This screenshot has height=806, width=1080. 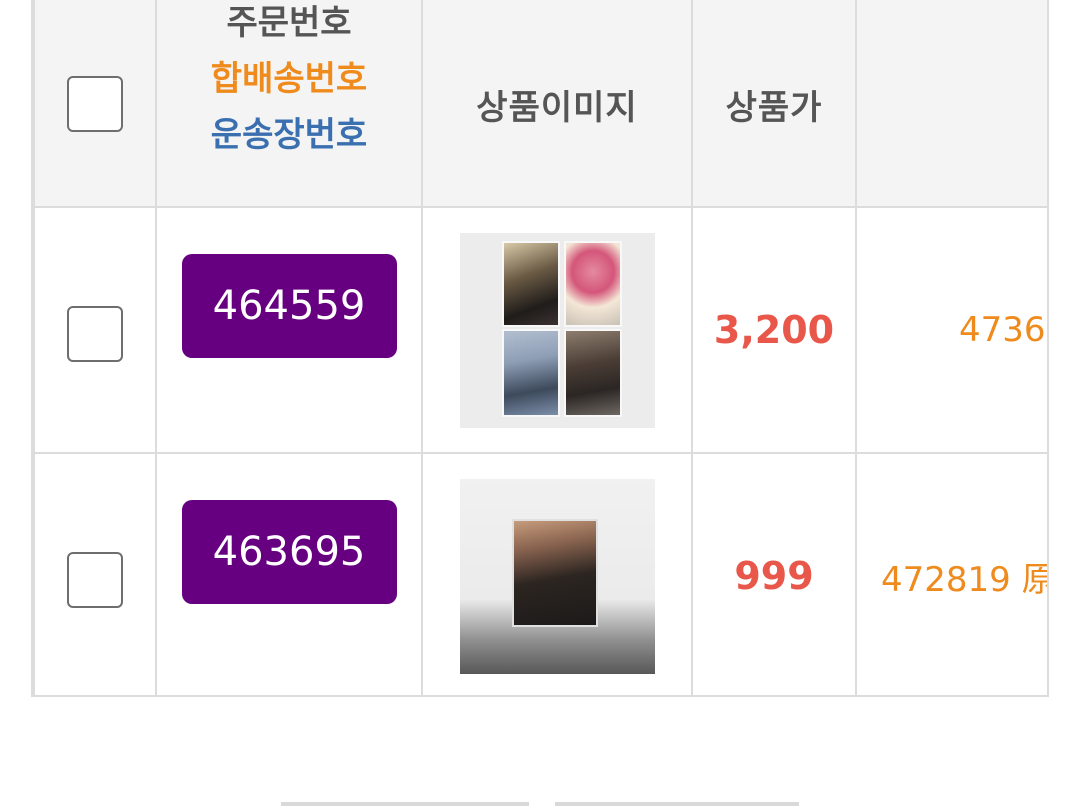 I want to click on row-price-cell: 3,200, so click(x=774, y=330).